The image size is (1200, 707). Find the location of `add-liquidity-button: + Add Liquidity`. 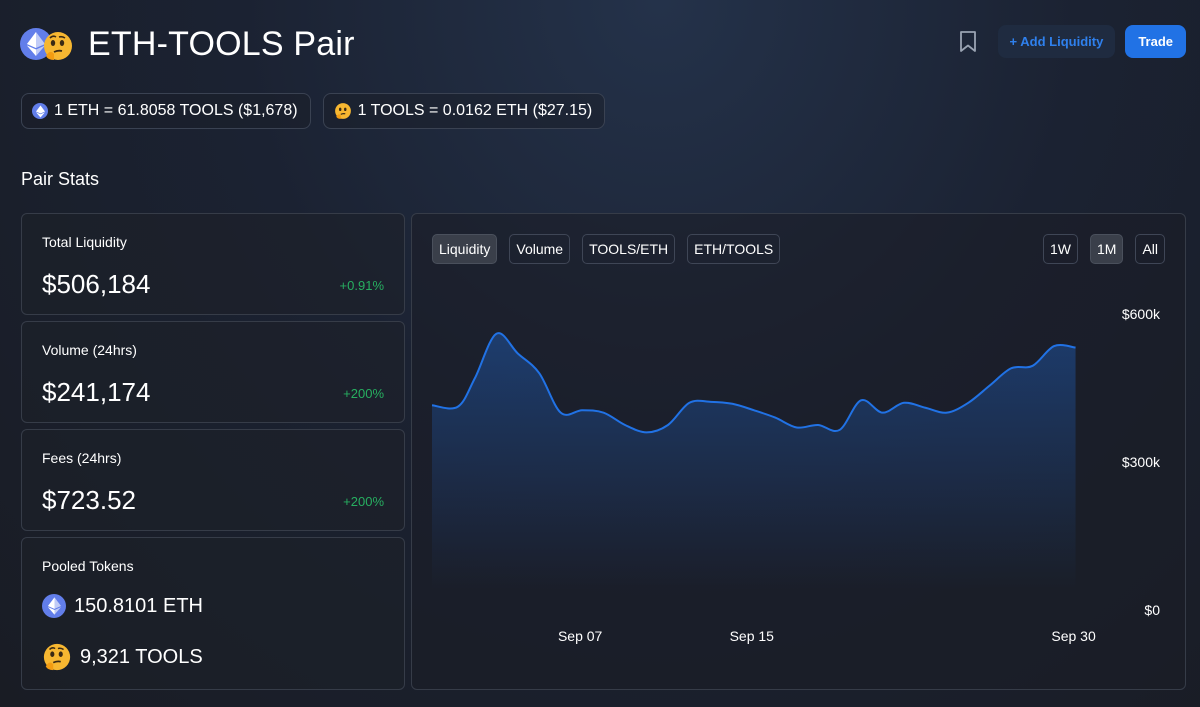

add-liquidity-button: + Add Liquidity is located at coordinates (1056, 41).